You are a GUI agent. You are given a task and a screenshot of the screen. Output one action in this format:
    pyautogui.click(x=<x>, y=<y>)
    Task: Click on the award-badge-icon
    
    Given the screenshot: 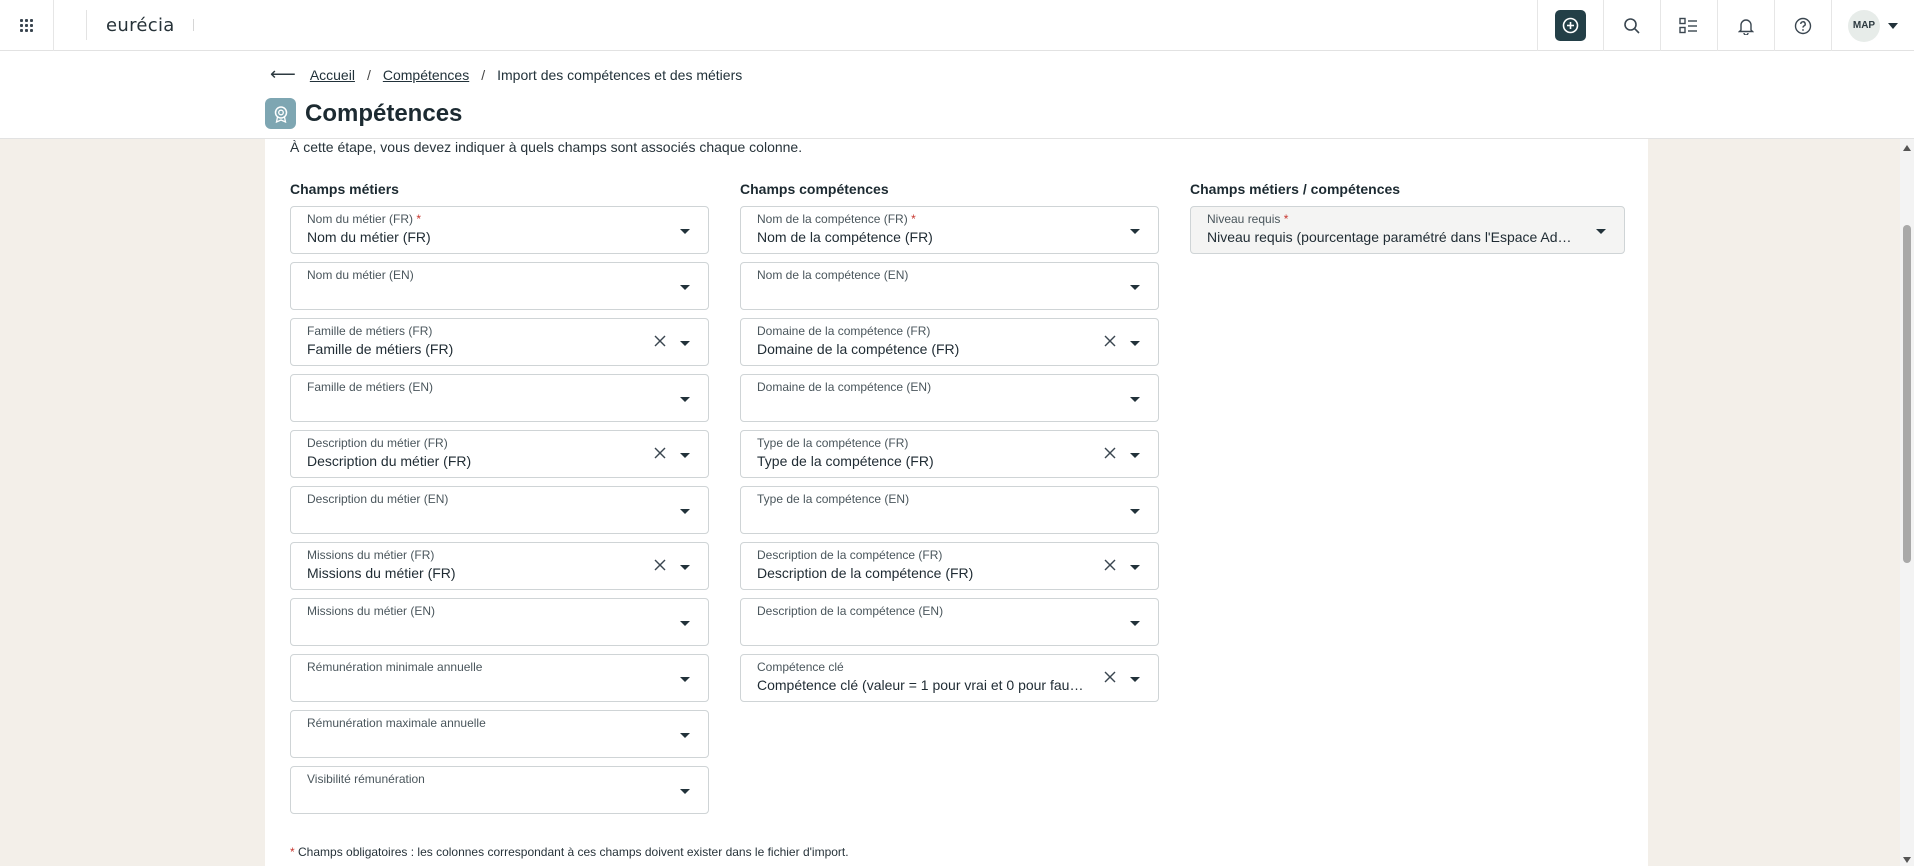 What is the action you would take?
    pyautogui.click(x=280, y=113)
    